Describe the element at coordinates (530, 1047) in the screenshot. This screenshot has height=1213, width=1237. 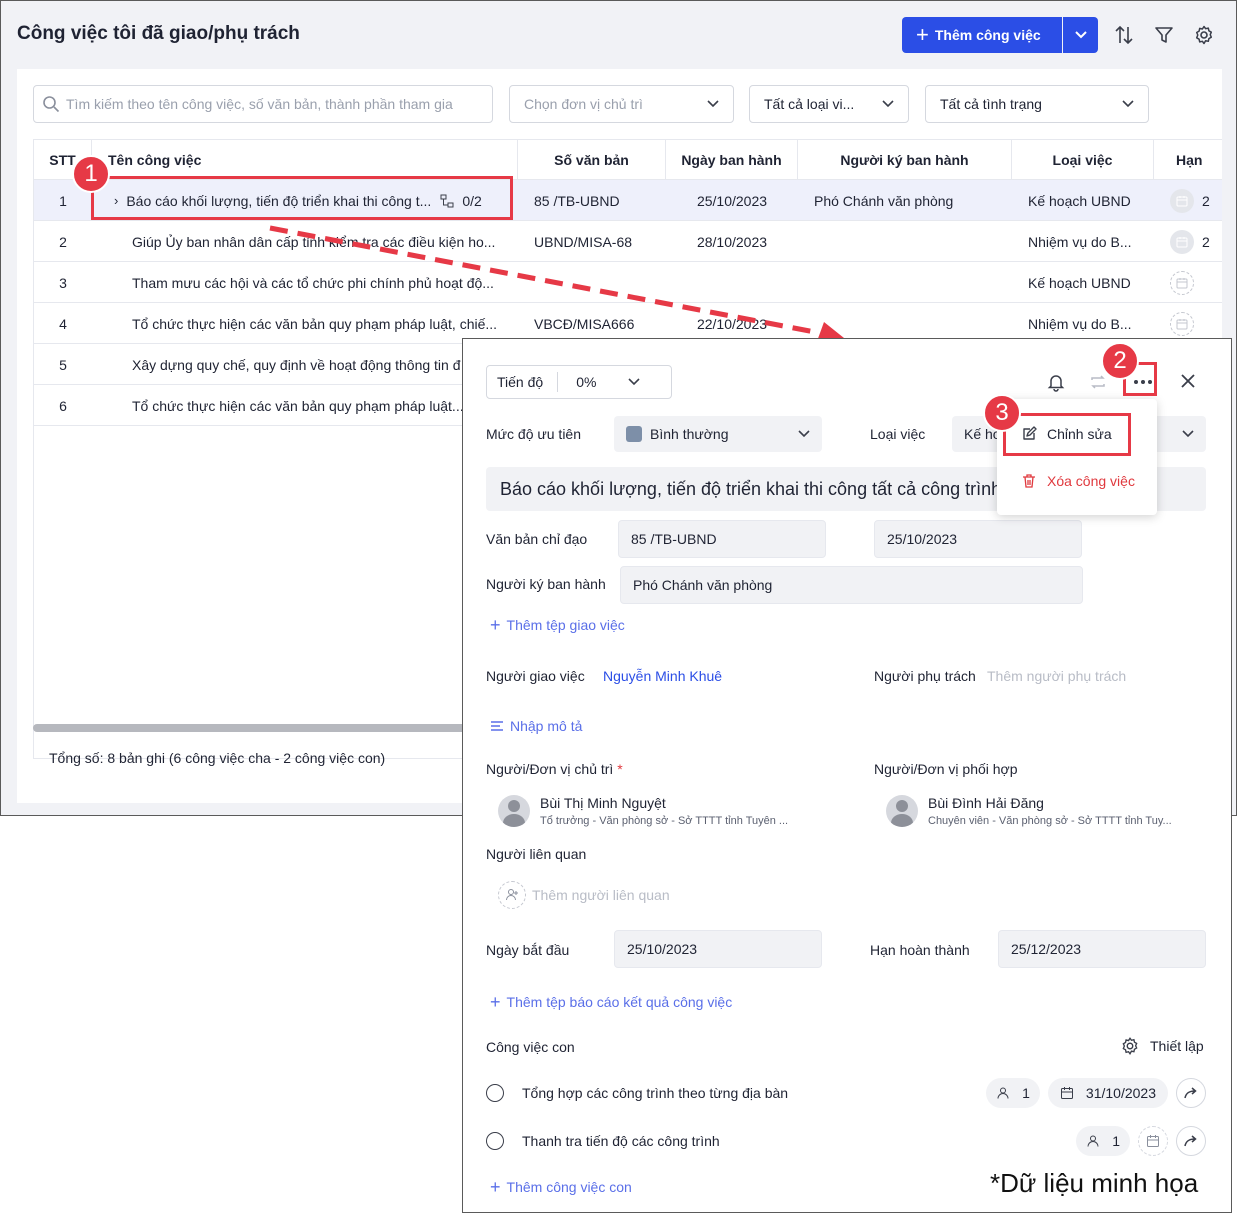
I see `subtasks-label: Công việc con` at that location.